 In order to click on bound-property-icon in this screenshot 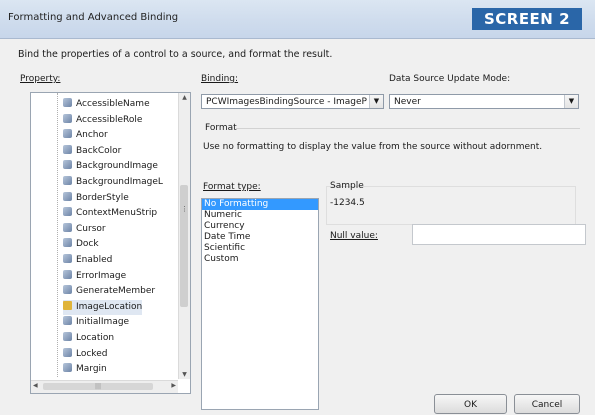, I will do `click(67, 305)`.